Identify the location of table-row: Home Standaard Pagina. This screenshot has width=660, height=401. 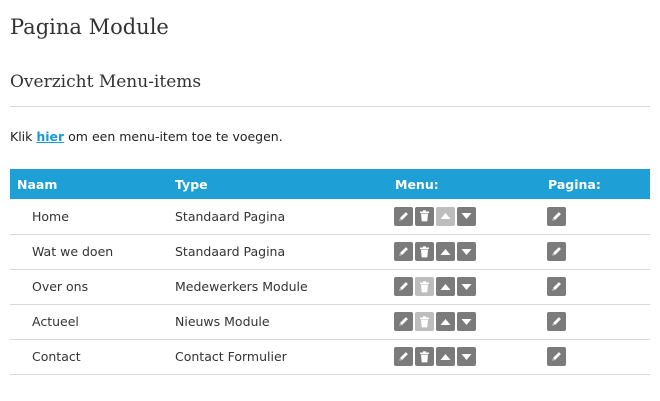
(330, 216).